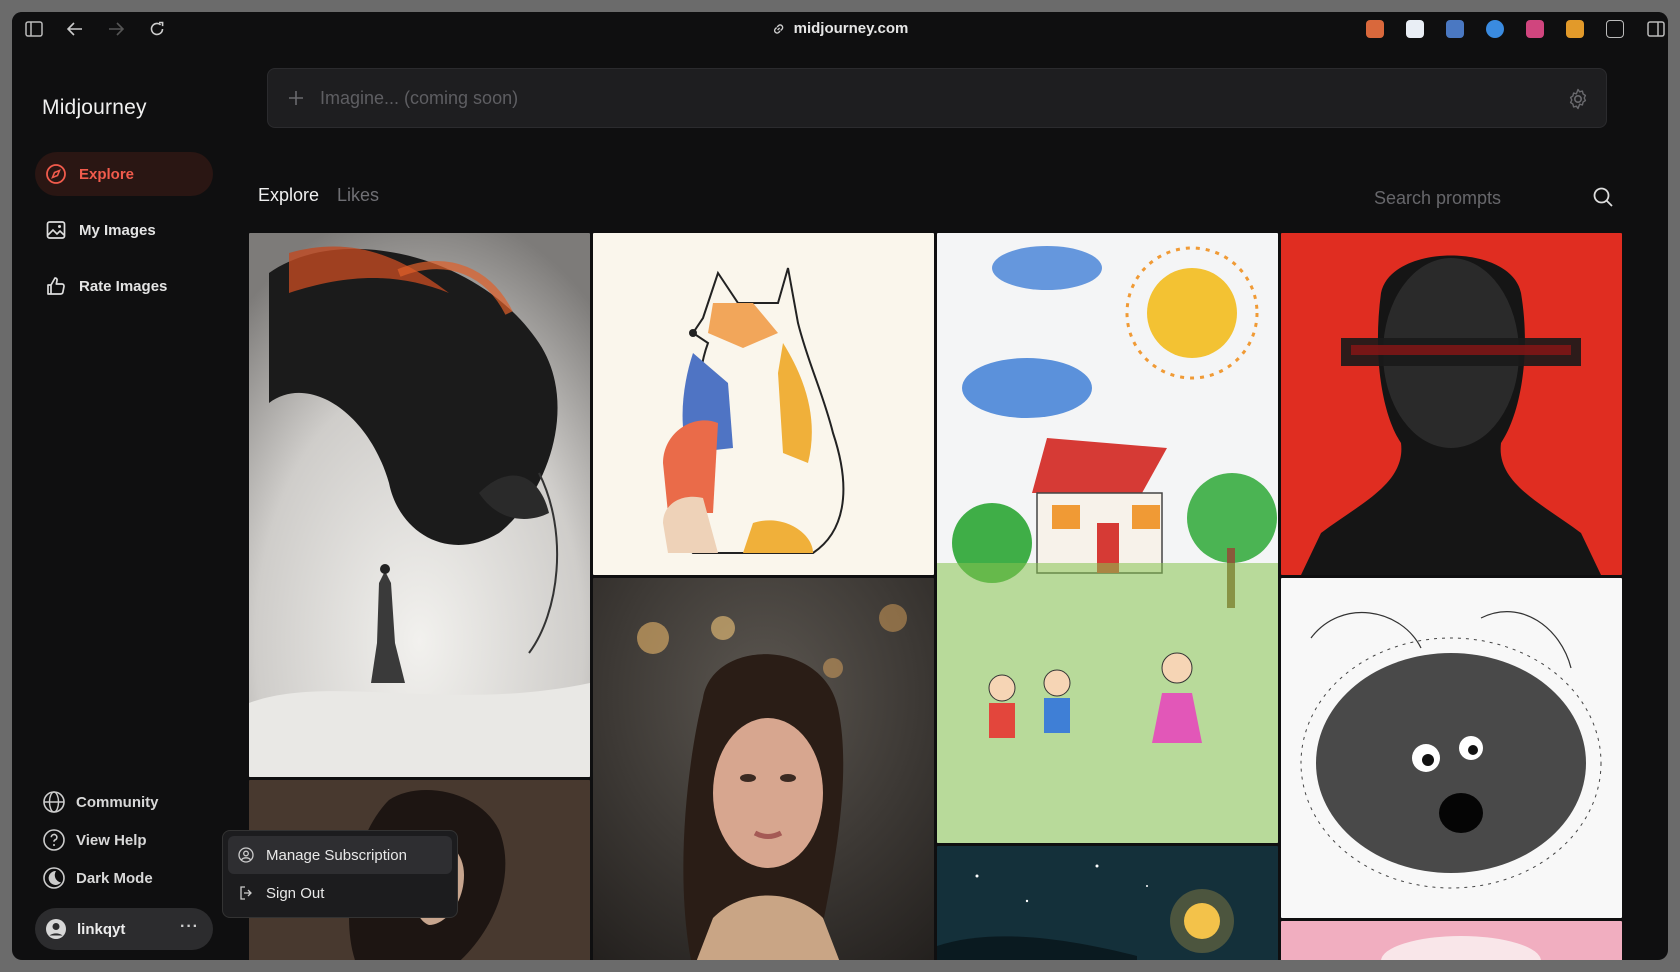 This screenshot has height=972, width=1680. What do you see at coordinates (107, 174) in the screenshot?
I see `sidebar-item-label: Explore` at bounding box center [107, 174].